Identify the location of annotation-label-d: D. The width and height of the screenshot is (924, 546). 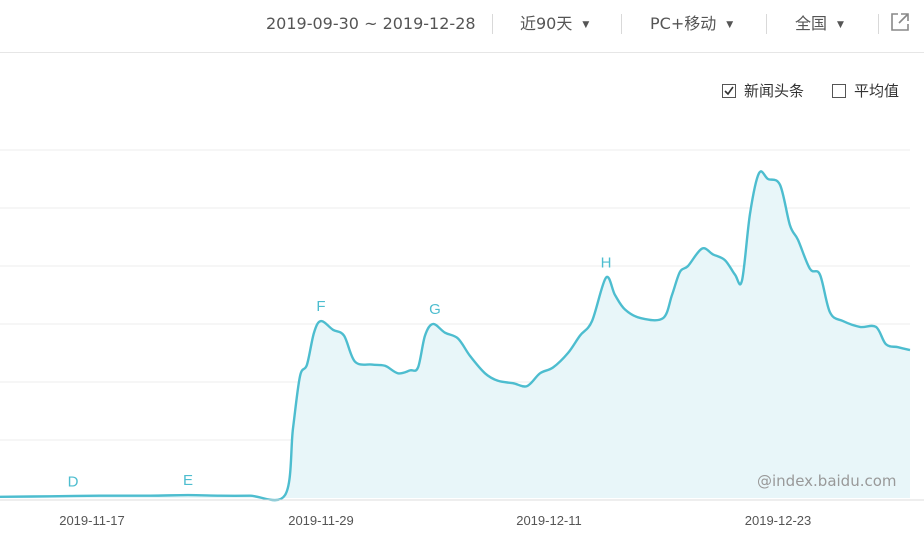
(73, 481).